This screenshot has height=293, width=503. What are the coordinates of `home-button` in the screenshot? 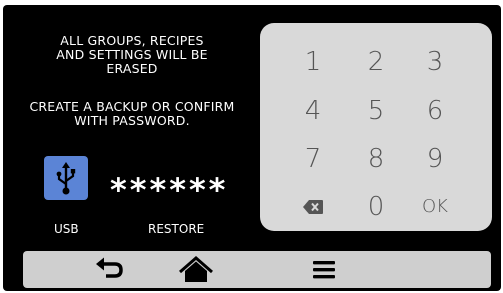 It's located at (196, 269).